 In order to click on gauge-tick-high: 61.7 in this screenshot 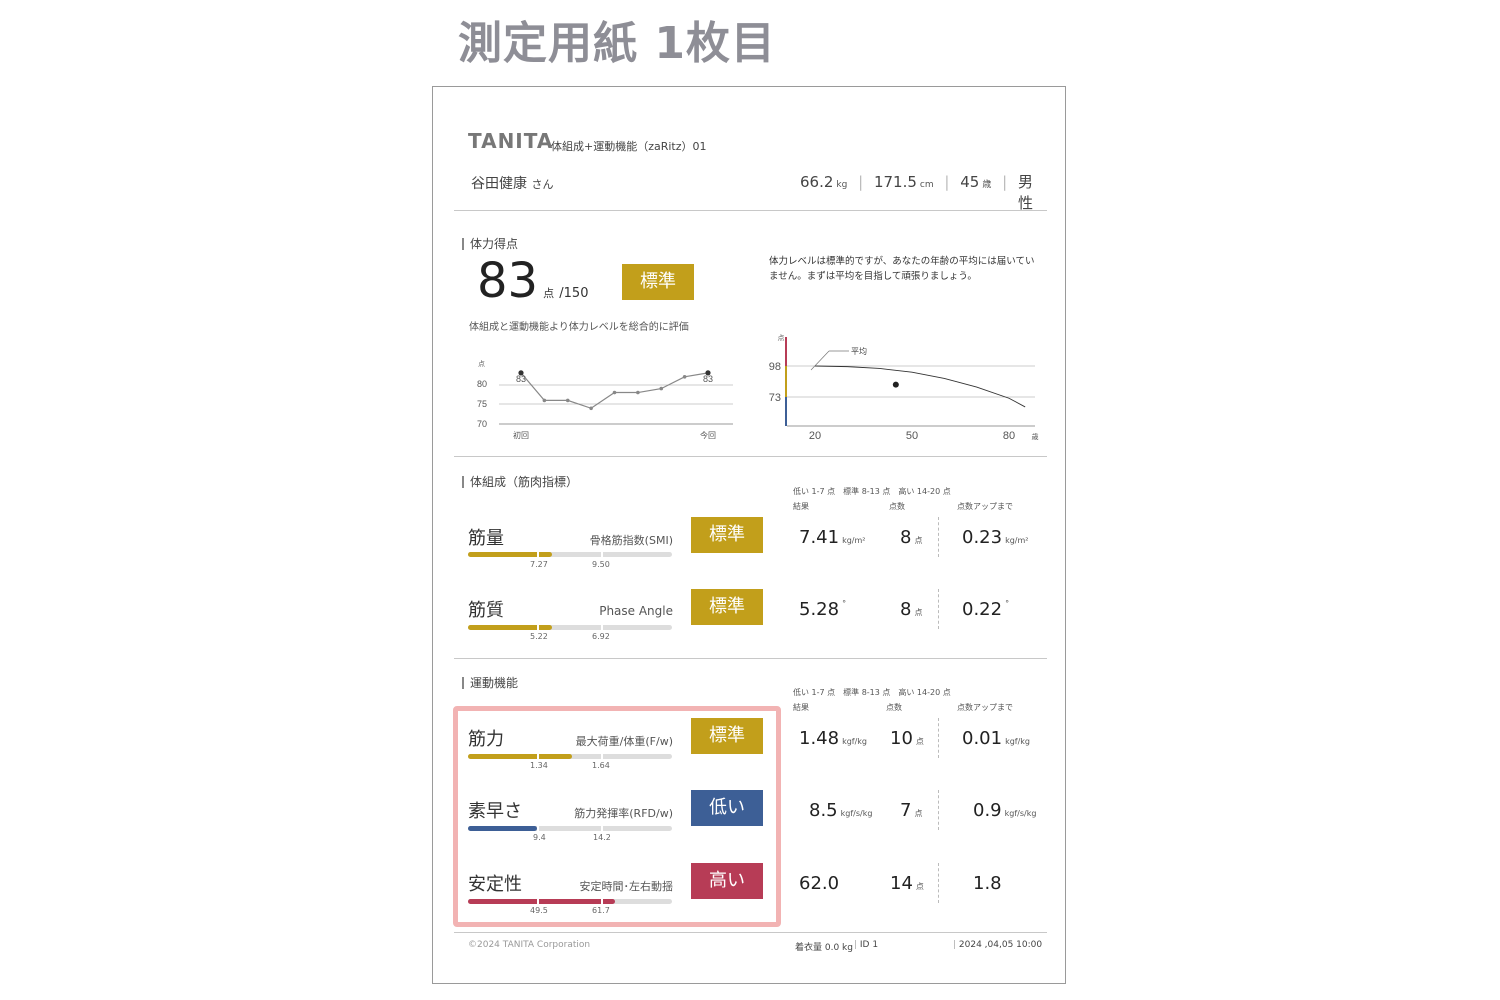, I will do `click(601, 910)`.